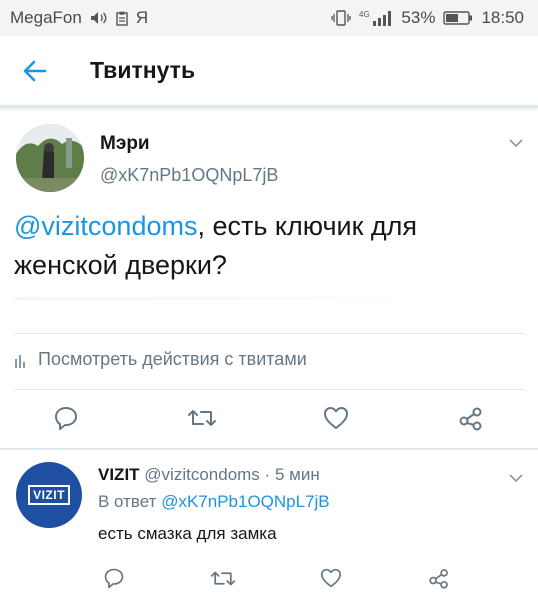 The height and width of the screenshot is (604, 538). I want to click on carrier-label: MegaFon, so click(46, 17).